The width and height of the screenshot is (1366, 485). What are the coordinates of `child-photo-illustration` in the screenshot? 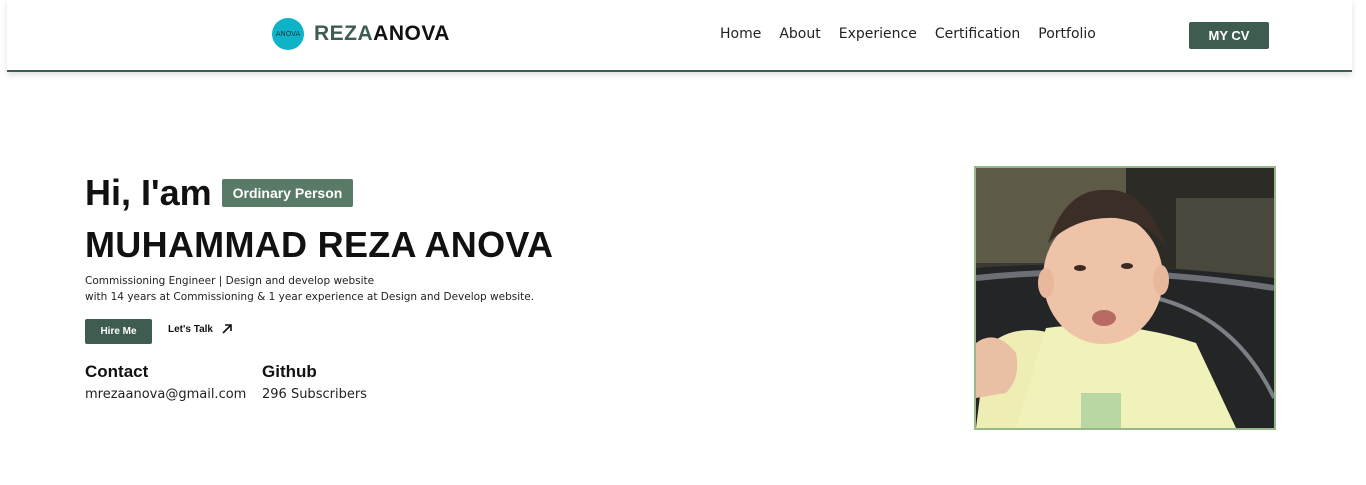 It's located at (1125, 298).